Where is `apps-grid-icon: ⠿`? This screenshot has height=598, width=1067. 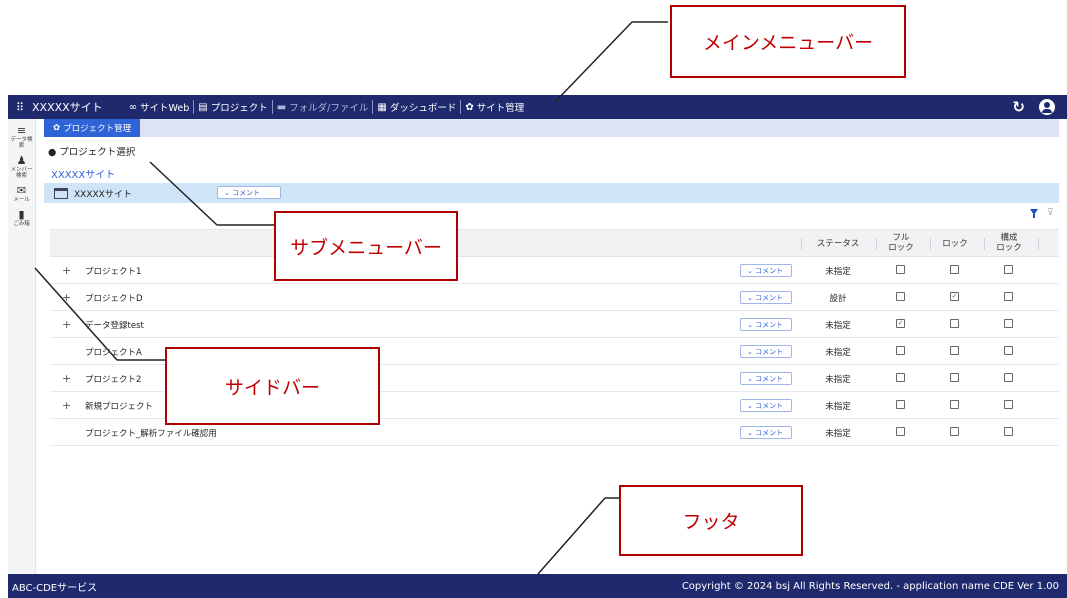
apps-grid-icon: ⠿ is located at coordinates (20, 107).